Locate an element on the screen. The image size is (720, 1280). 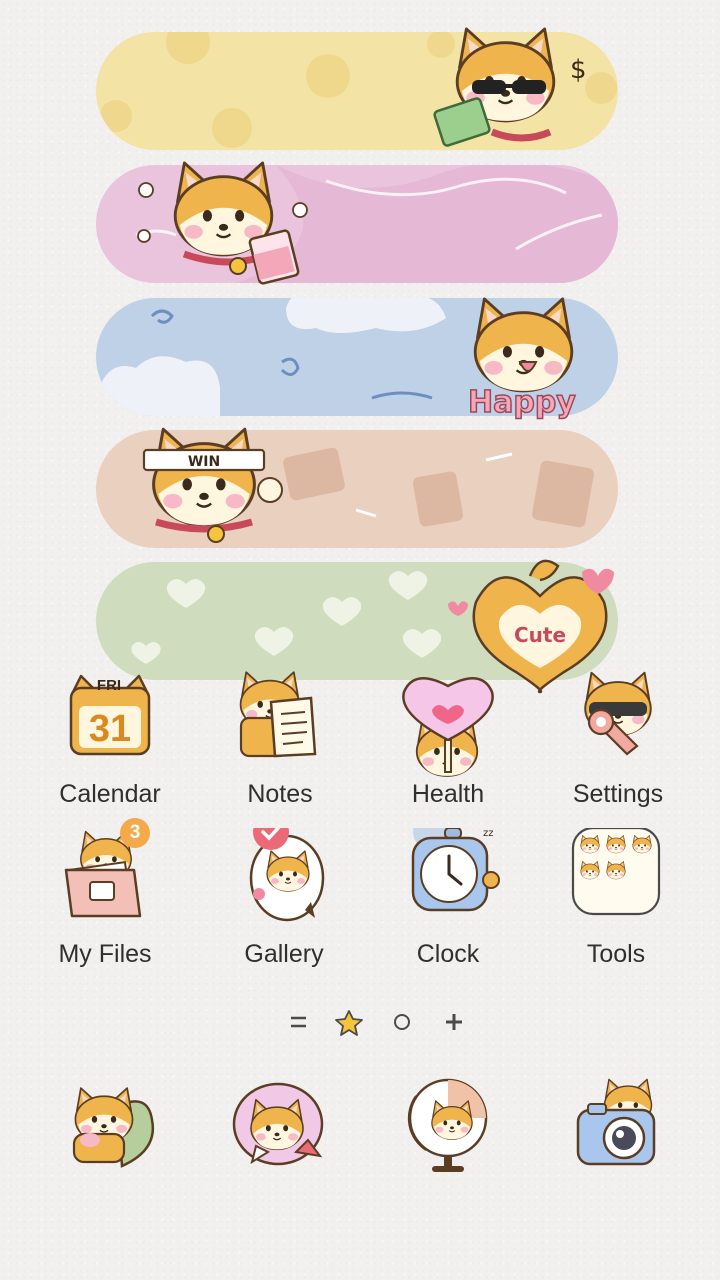
messages-icon is located at coordinates (278, 1124).